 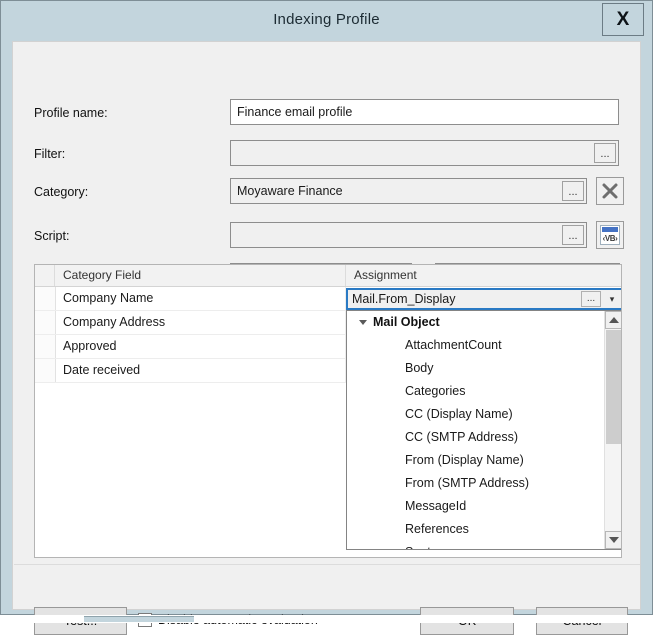 I want to click on vb-icon-label: ‹VB›, so click(x=610, y=238).